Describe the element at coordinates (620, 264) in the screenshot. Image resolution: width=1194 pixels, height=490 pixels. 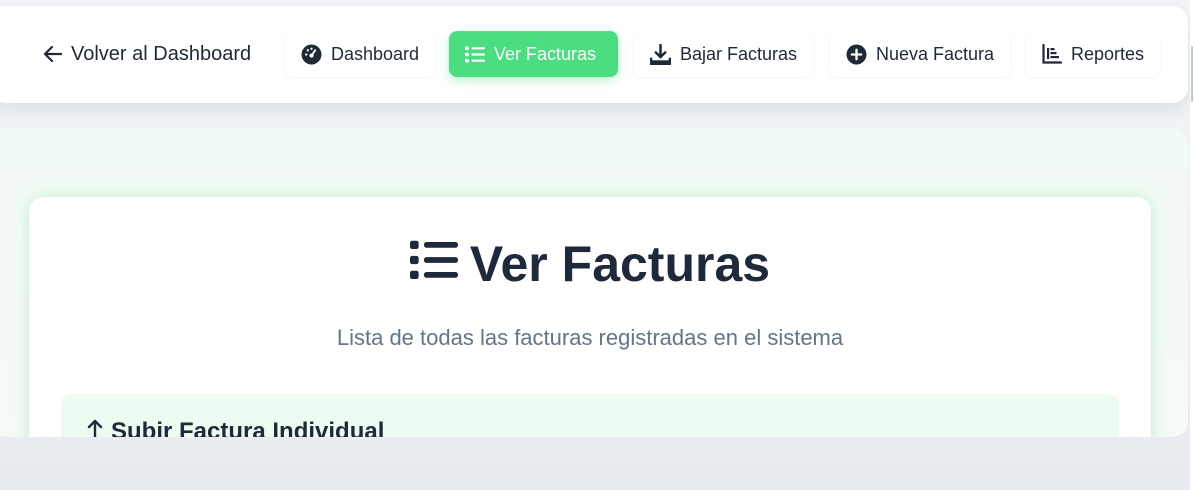
I see `page-title-text: Ver Facturas` at that location.